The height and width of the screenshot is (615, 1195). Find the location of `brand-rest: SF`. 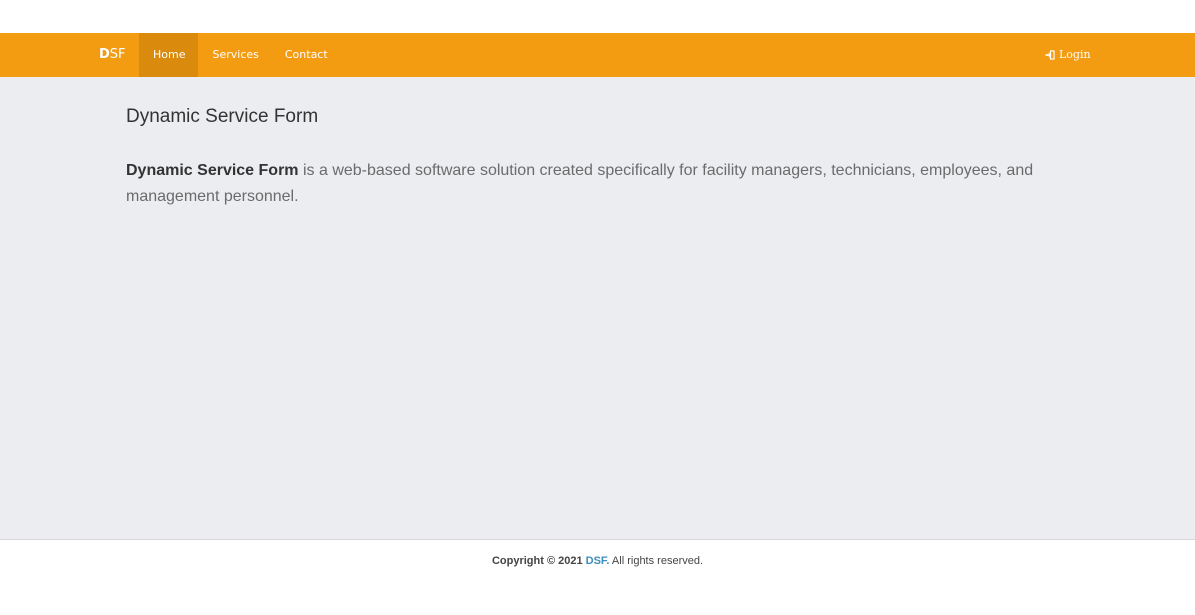

brand-rest: SF is located at coordinates (117, 54).